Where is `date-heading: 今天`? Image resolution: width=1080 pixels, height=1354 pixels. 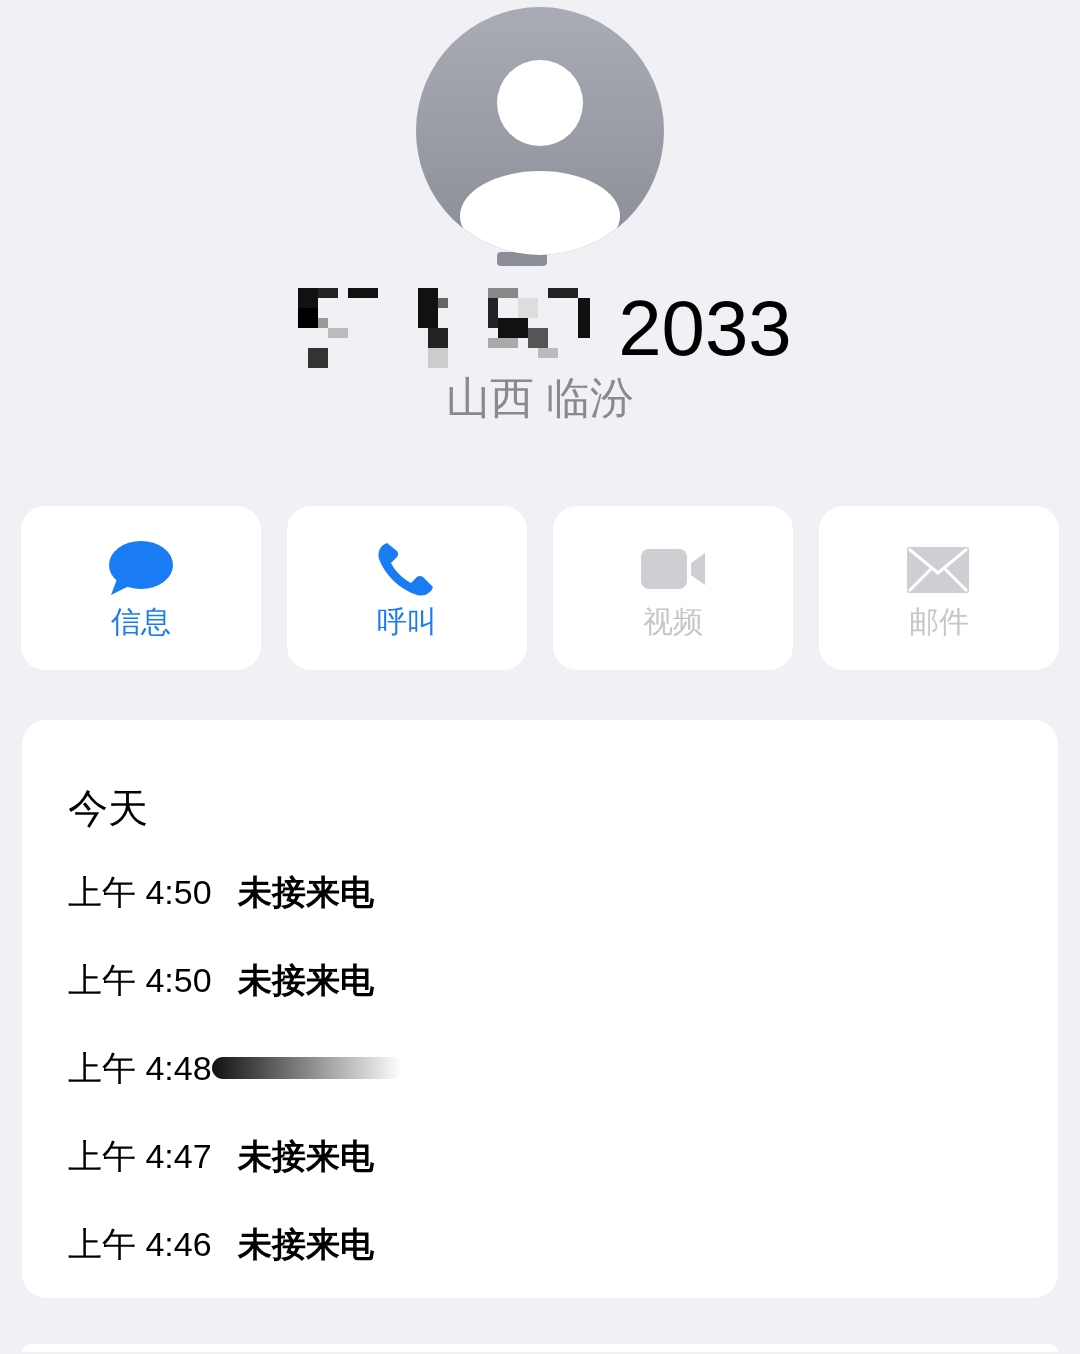
date-heading: 今天 is located at coordinates (108, 808).